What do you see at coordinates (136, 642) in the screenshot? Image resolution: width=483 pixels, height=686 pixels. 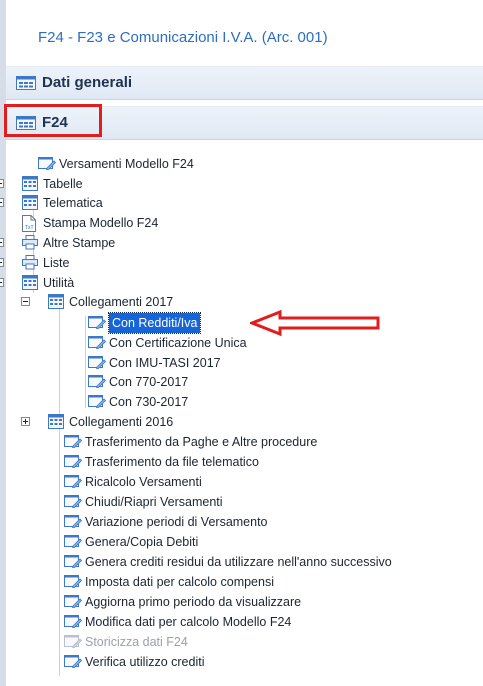 I see `tree-item-label: Storicizza dati F24` at bounding box center [136, 642].